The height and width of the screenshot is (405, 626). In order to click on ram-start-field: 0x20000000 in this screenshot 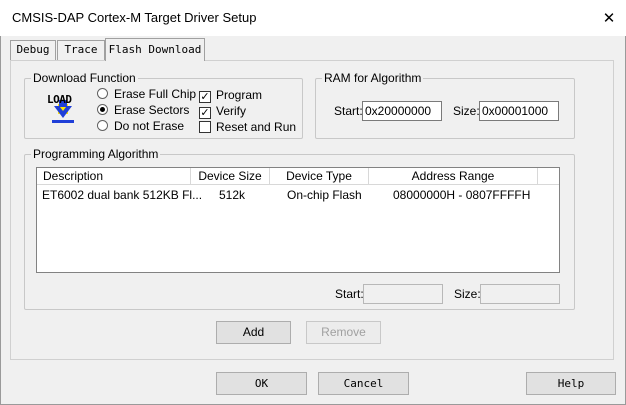, I will do `click(402, 111)`.